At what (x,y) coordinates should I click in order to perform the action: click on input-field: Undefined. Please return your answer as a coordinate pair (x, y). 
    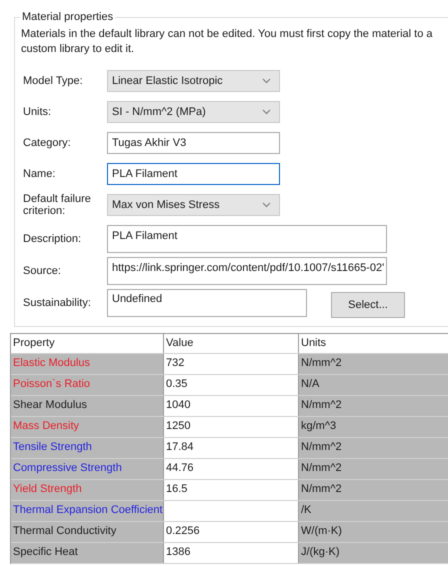
    Looking at the image, I should click on (207, 303).